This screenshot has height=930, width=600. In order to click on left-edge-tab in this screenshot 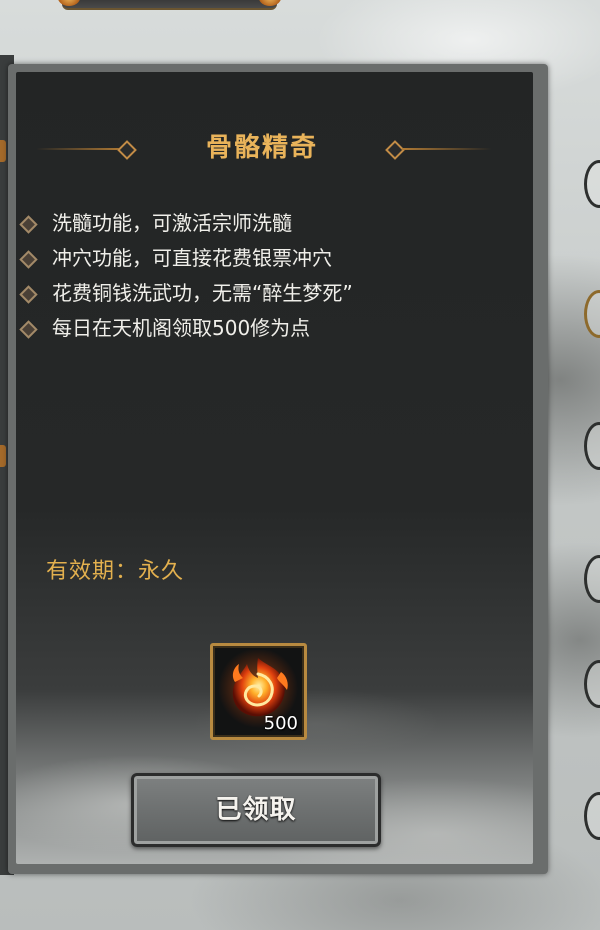, I will do `click(3, 456)`.